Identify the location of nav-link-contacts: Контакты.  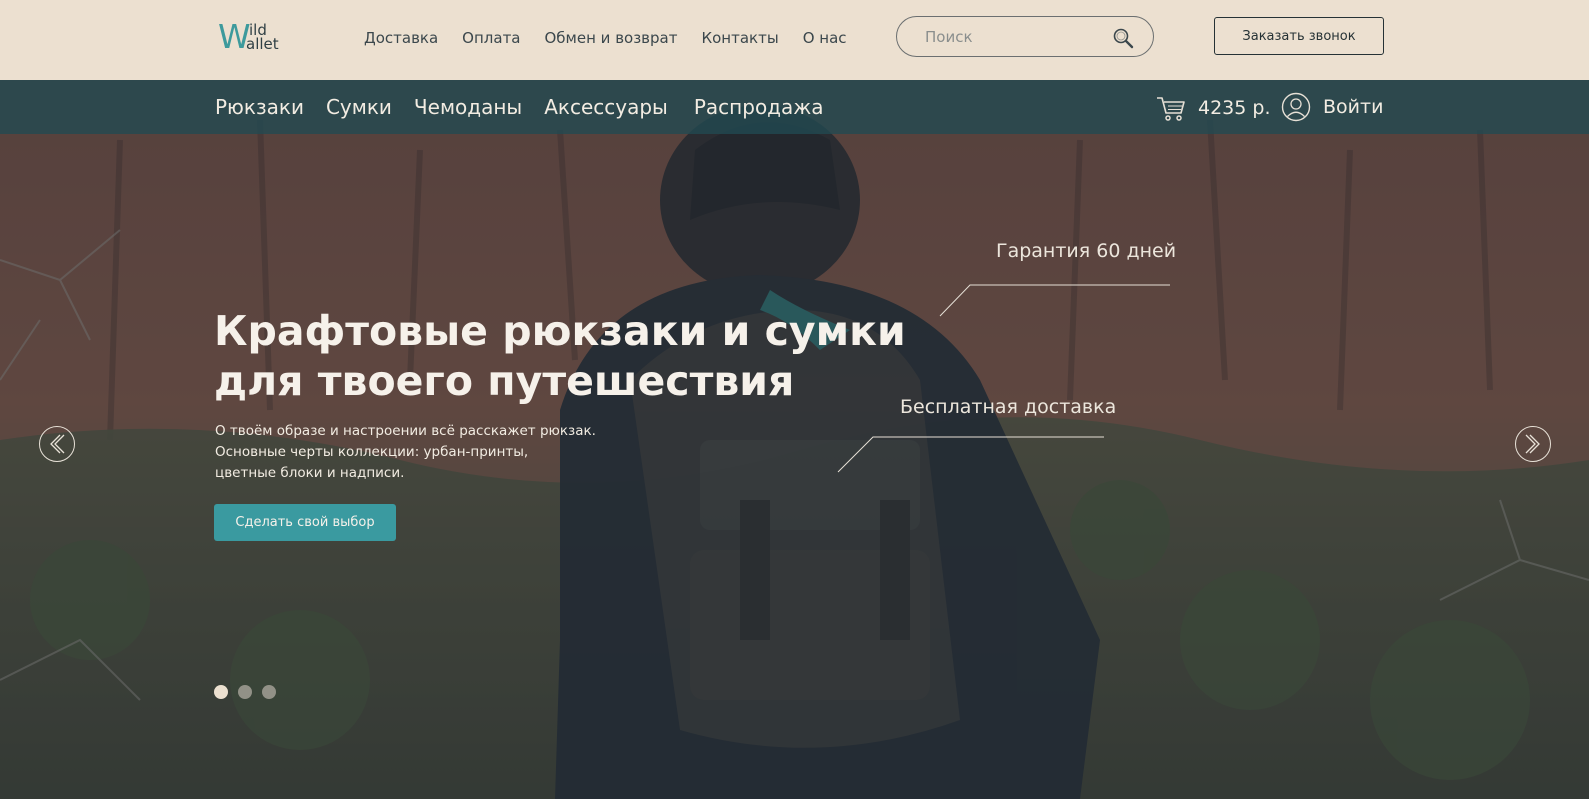
(739, 38).